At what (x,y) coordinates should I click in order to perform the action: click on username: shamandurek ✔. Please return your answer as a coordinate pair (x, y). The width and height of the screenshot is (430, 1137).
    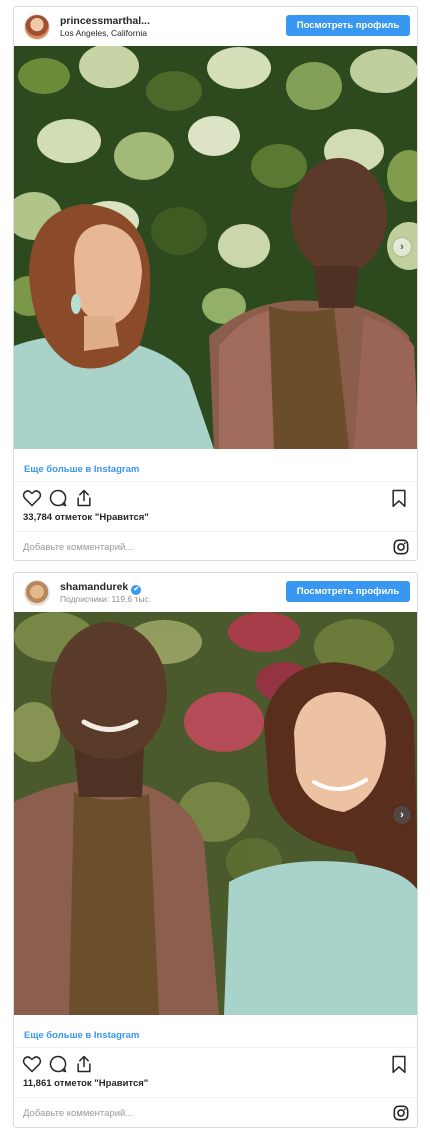
    Looking at the image, I should click on (101, 588).